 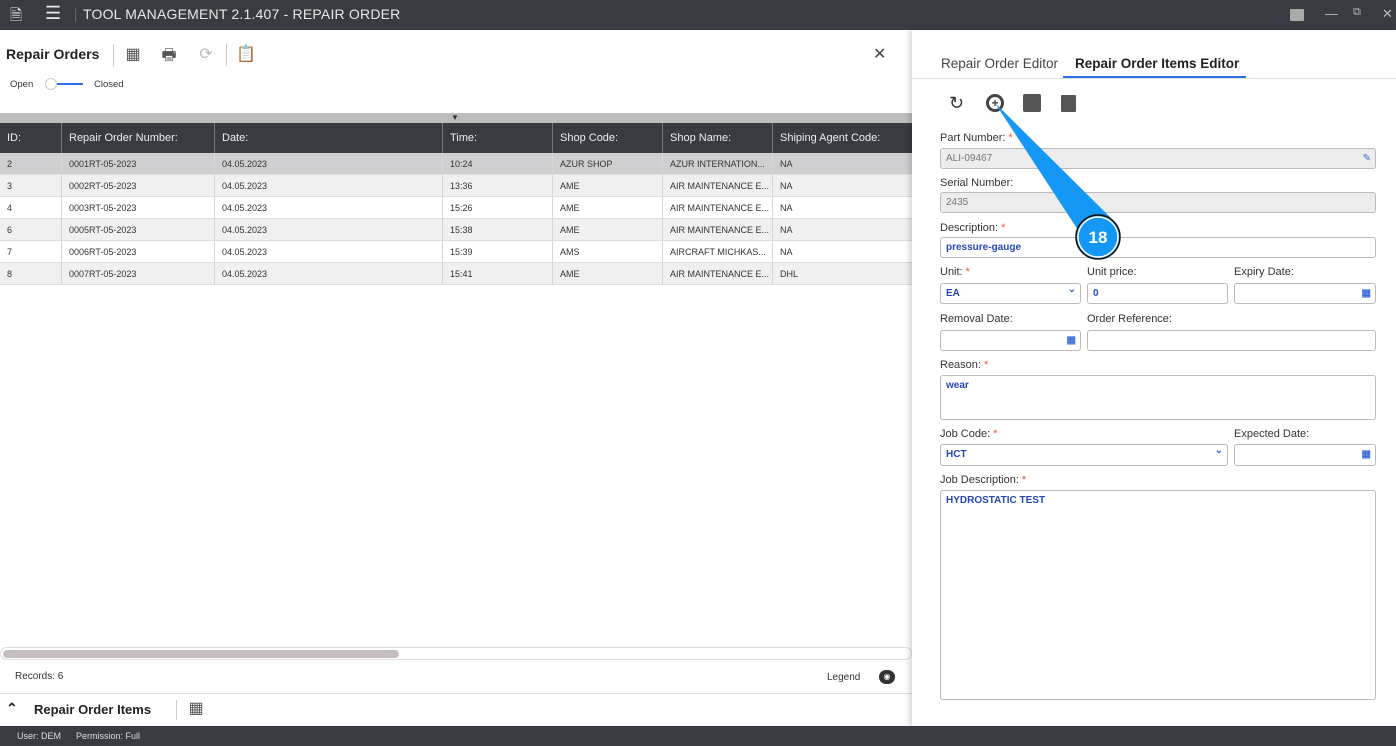 I want to click on undo-icon: ↻, so click(x=956, y=103).